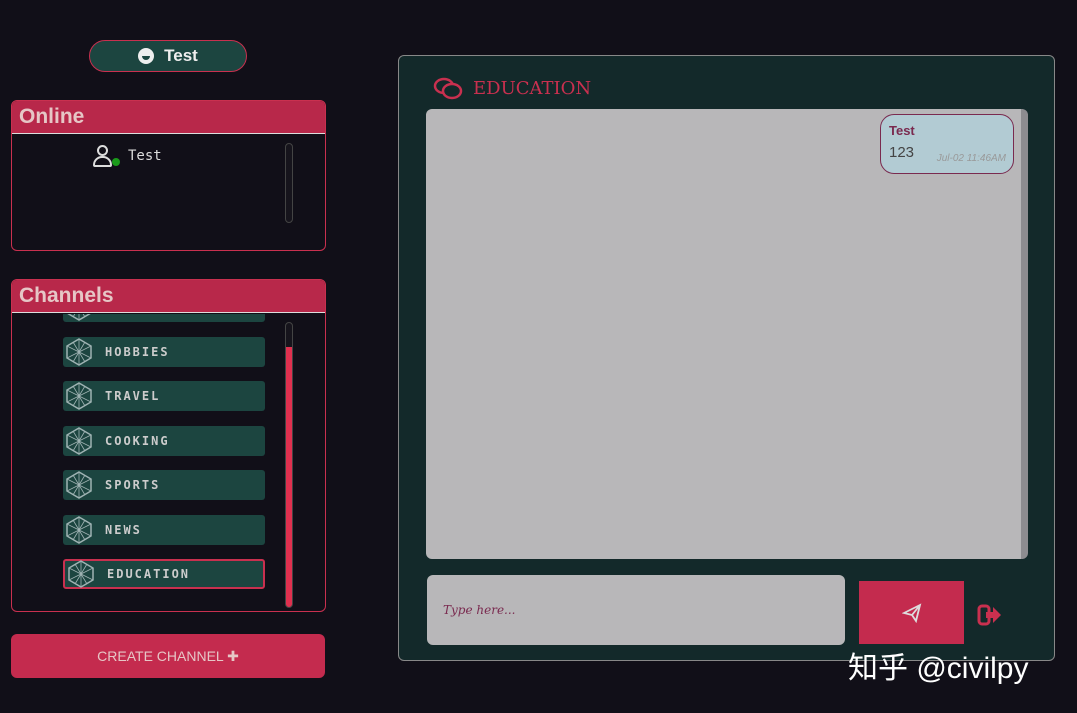 The height and width of the screenshot is (713, 1077). I want to click on channels-scrollbar, so click(289, 465).